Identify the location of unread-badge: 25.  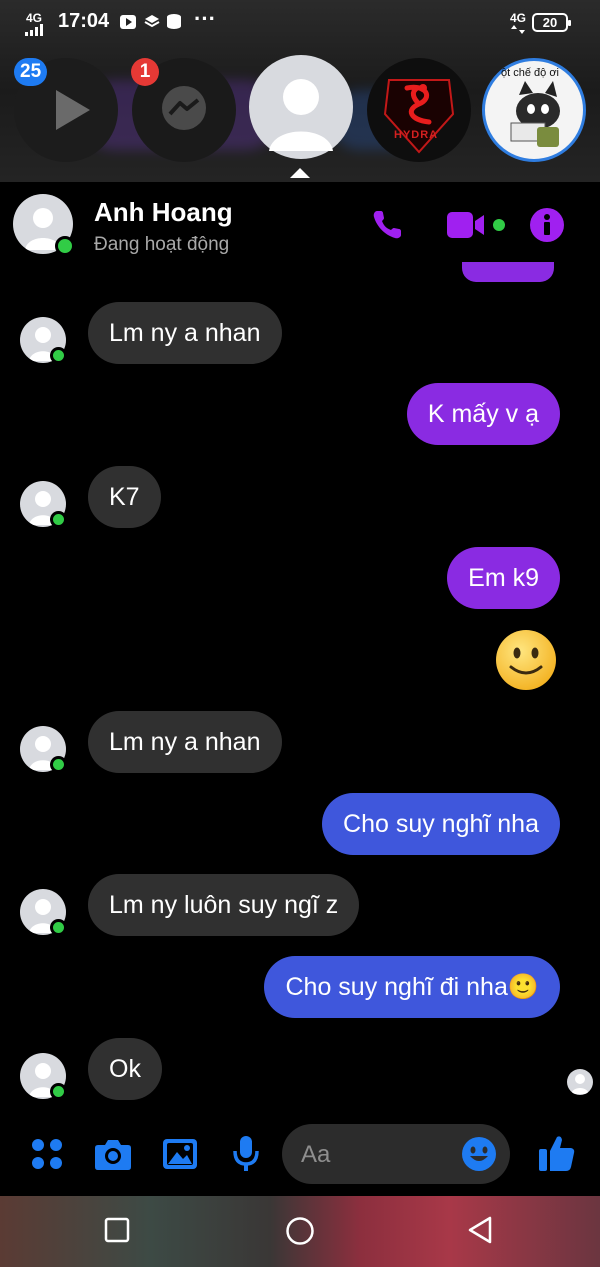
(31, 72).